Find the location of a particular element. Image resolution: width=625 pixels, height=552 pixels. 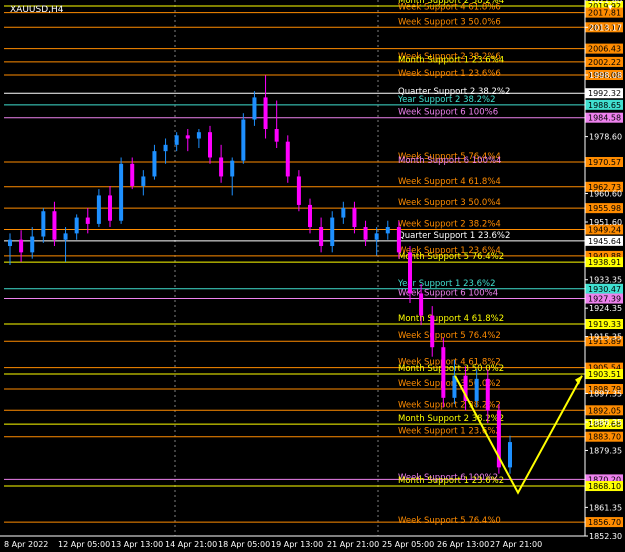

price-tag-label: 2002.22 is located at coordinates (604, 62).